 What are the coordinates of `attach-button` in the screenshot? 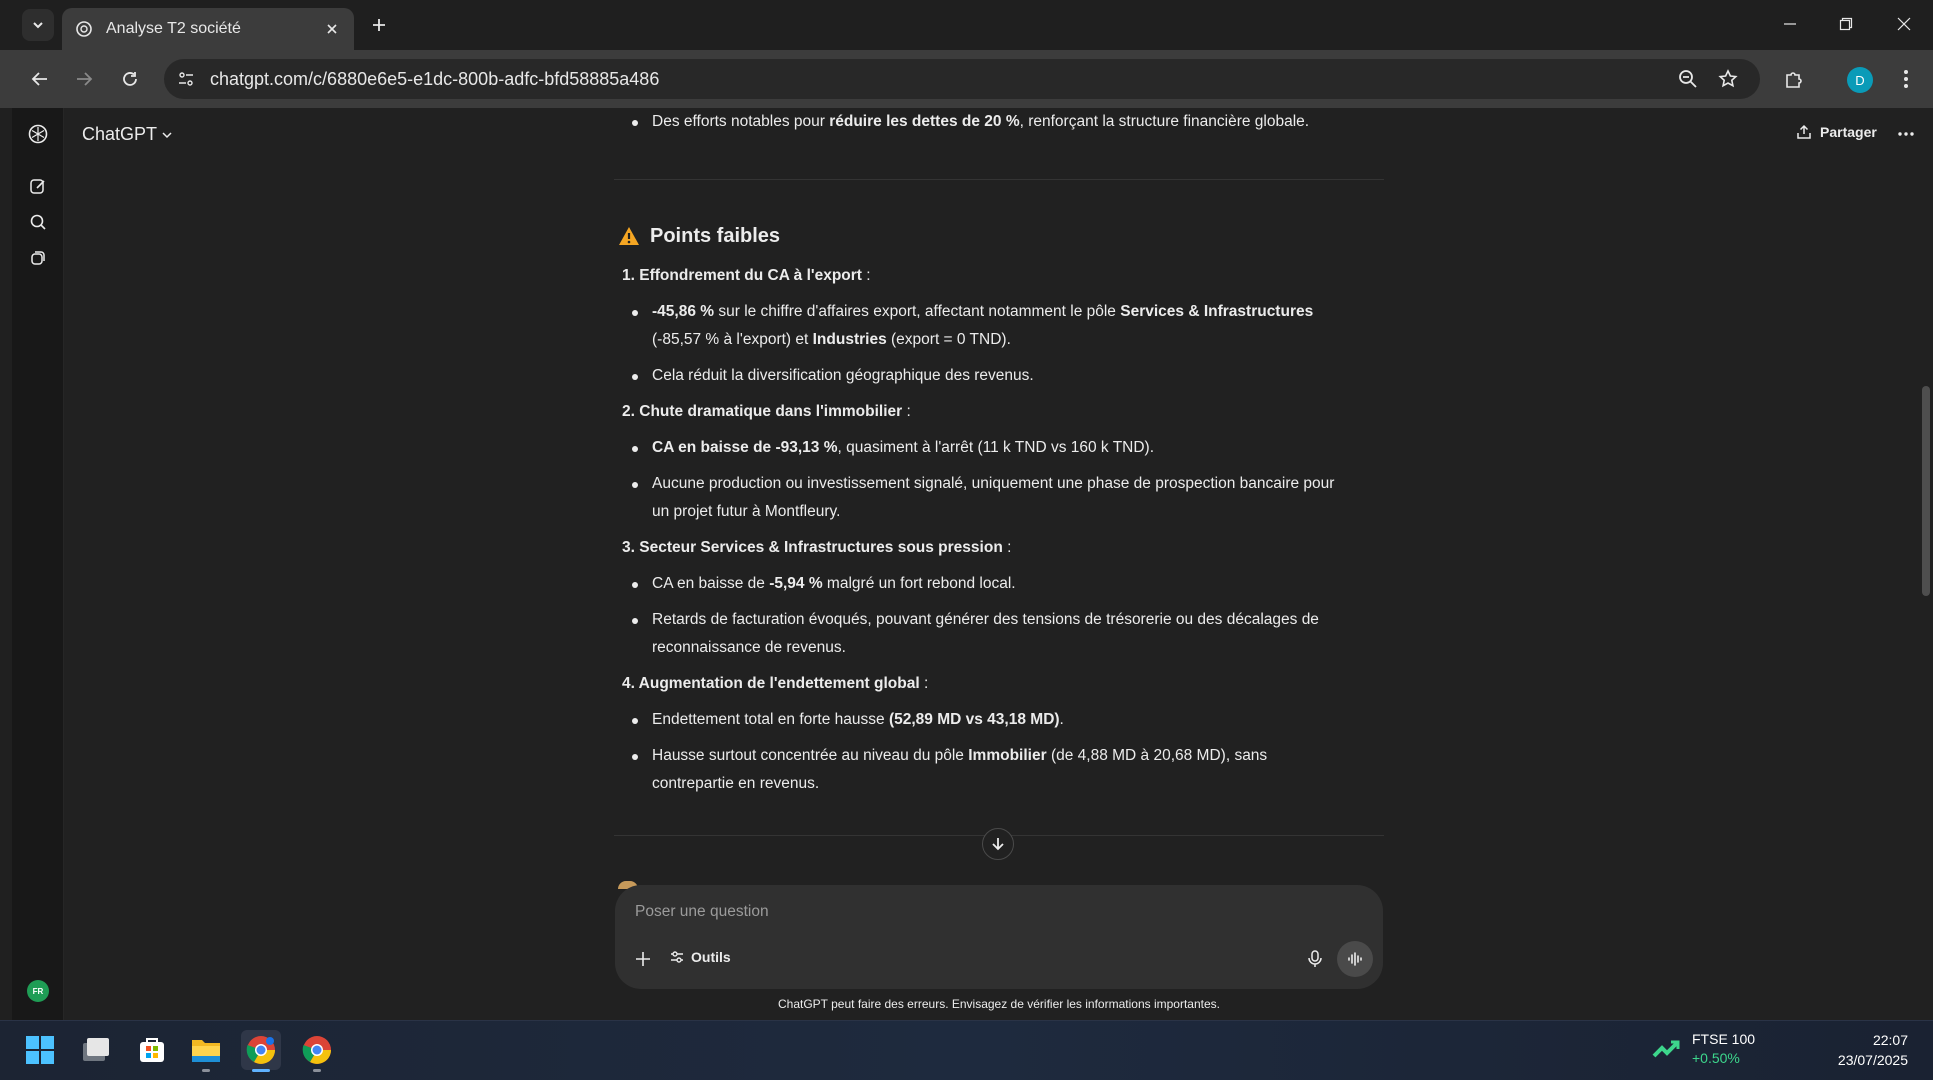 It's located at (643, 959).